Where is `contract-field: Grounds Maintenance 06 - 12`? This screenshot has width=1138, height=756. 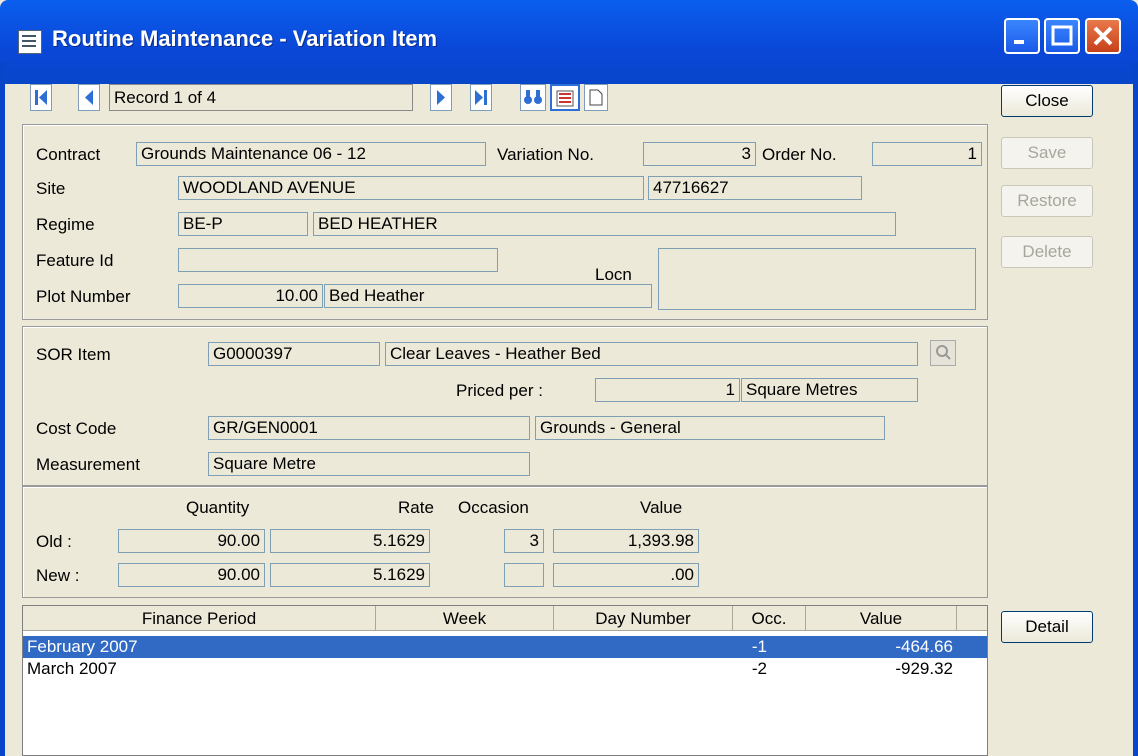
contract-field: Grounds Maintenance 06 - 12 is located at coordinates (311, 154).